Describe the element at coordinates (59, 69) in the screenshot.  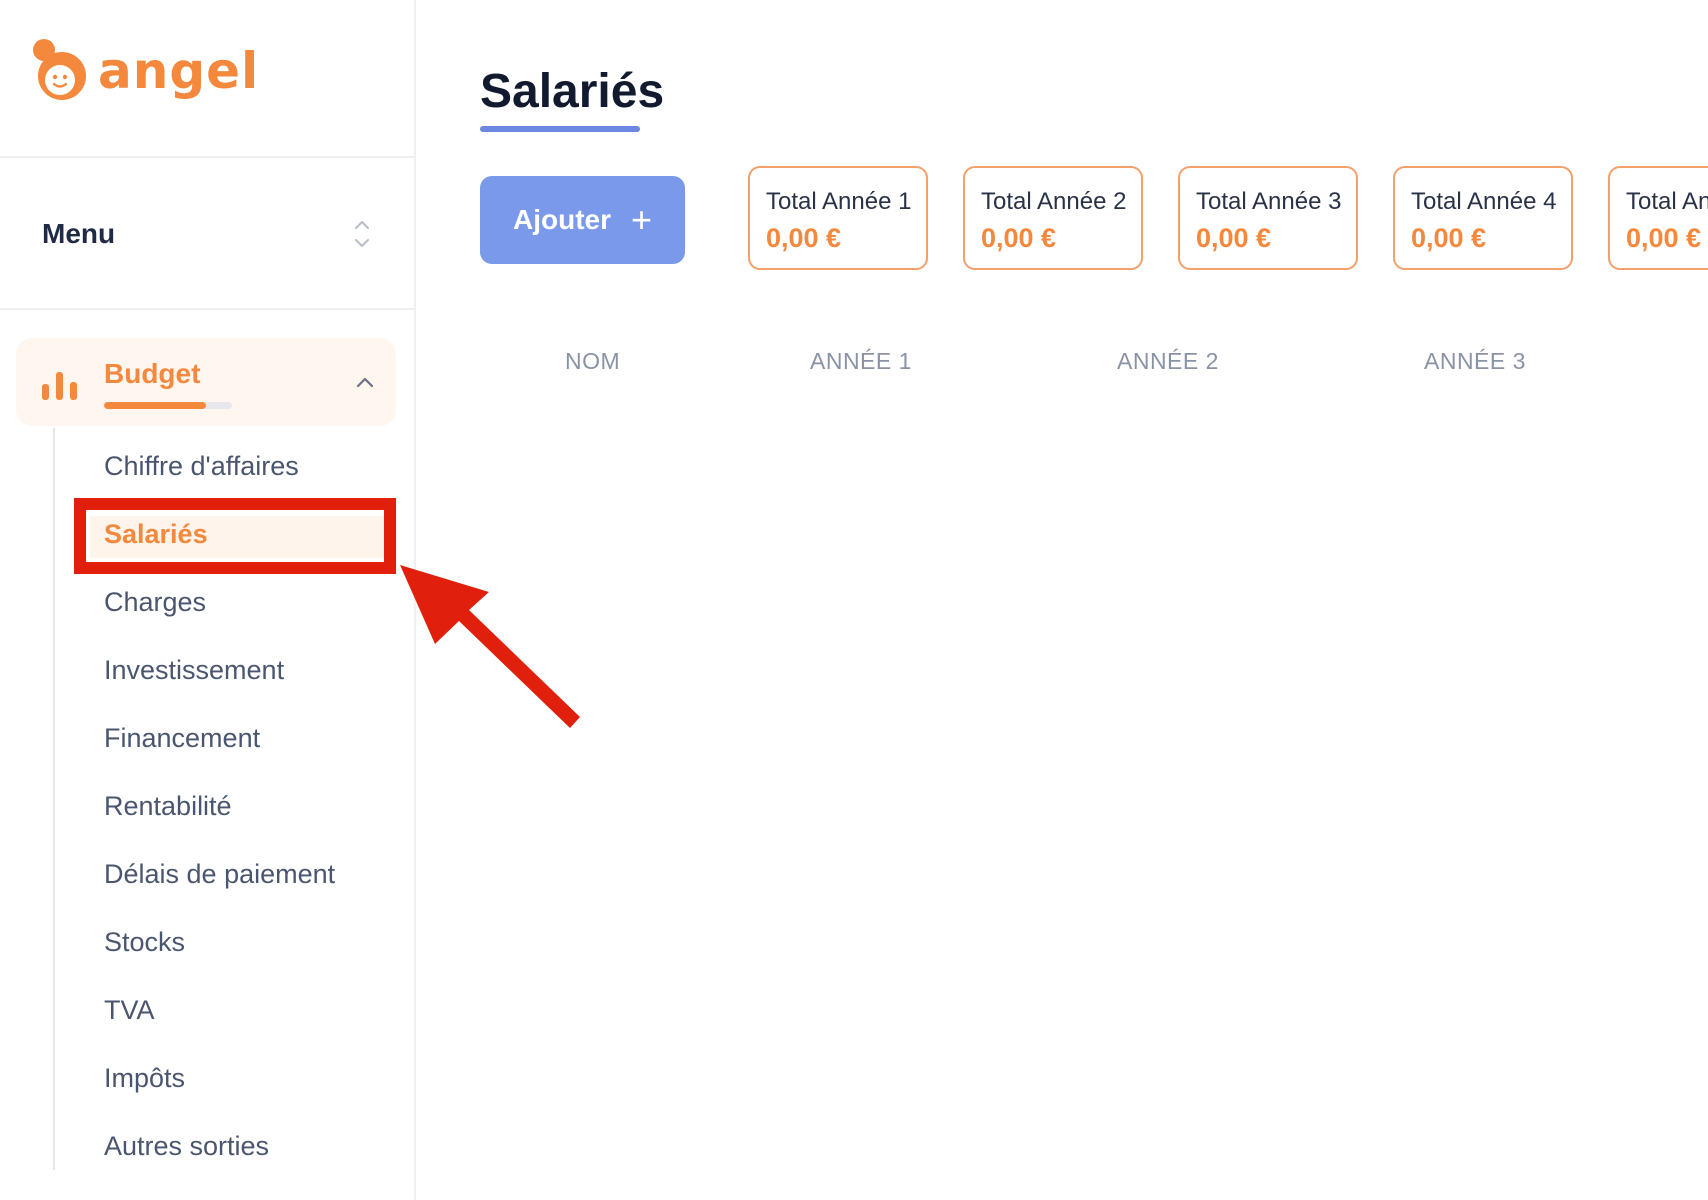
I see `angel-logo-icon` at that location.